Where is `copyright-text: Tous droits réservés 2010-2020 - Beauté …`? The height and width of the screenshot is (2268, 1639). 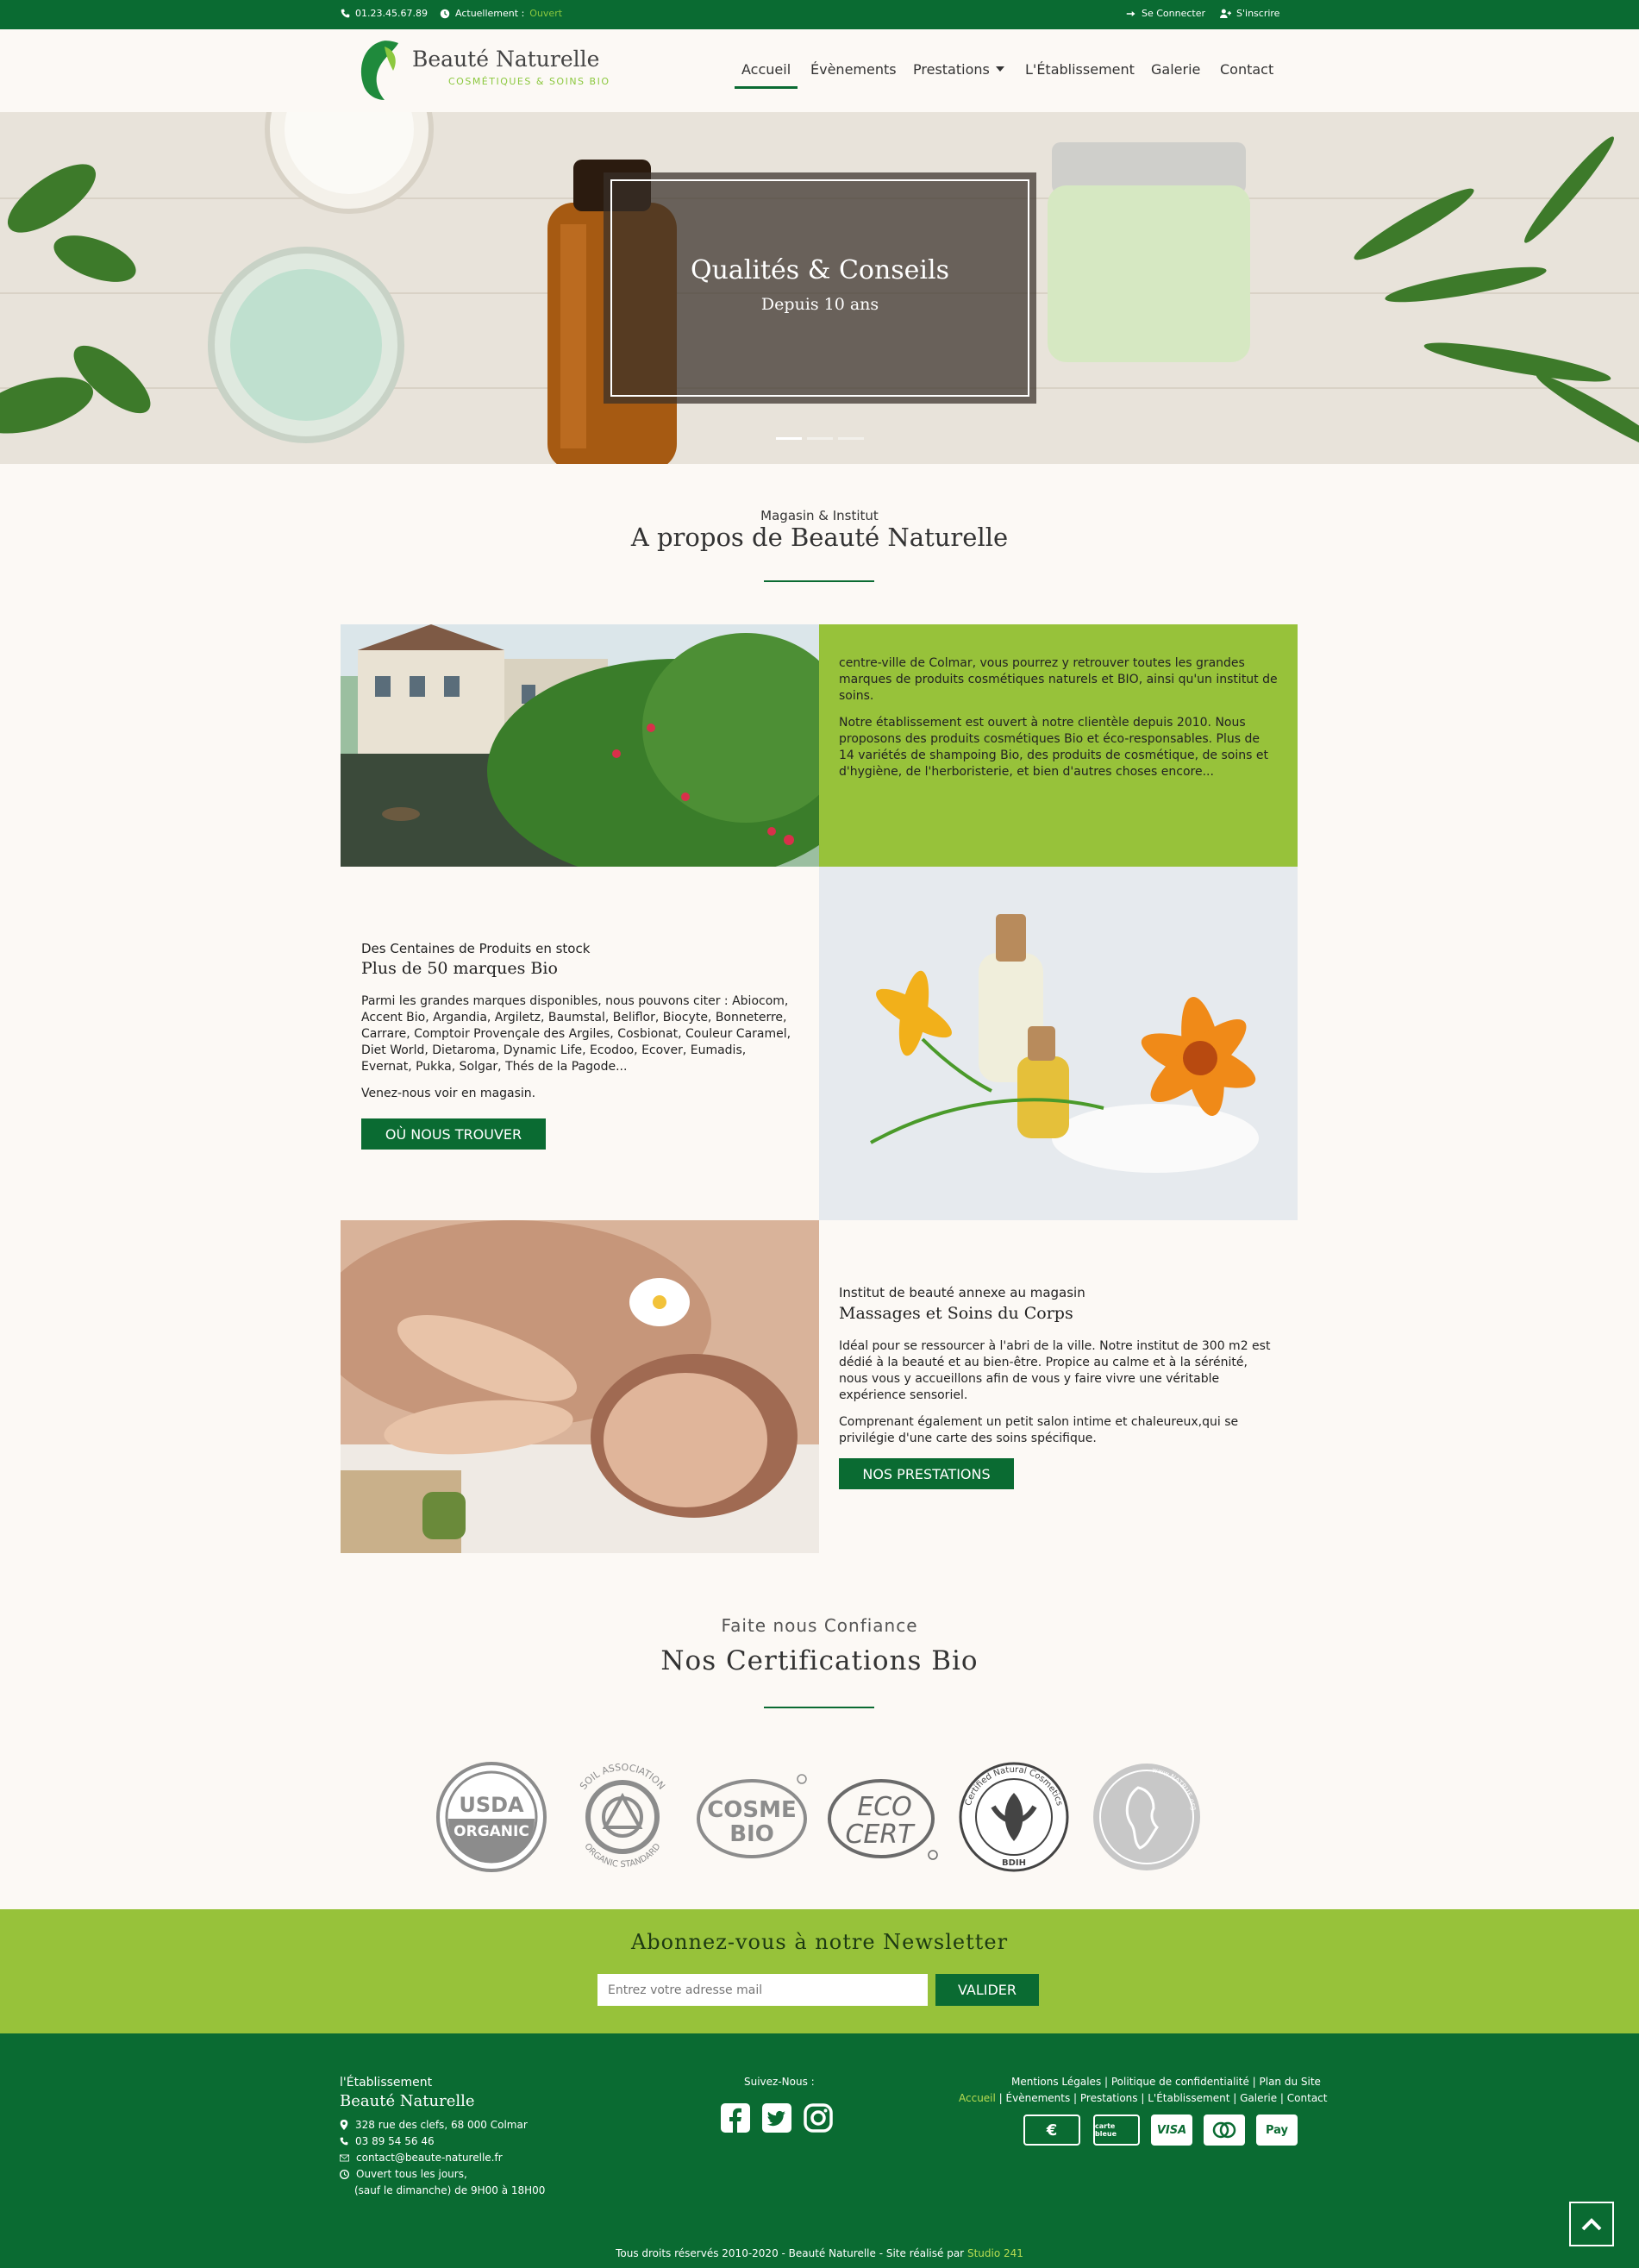
copyright-text: Tous droits réservés 2010-2020 - Beauté … is located at coordinates (790, 2253).